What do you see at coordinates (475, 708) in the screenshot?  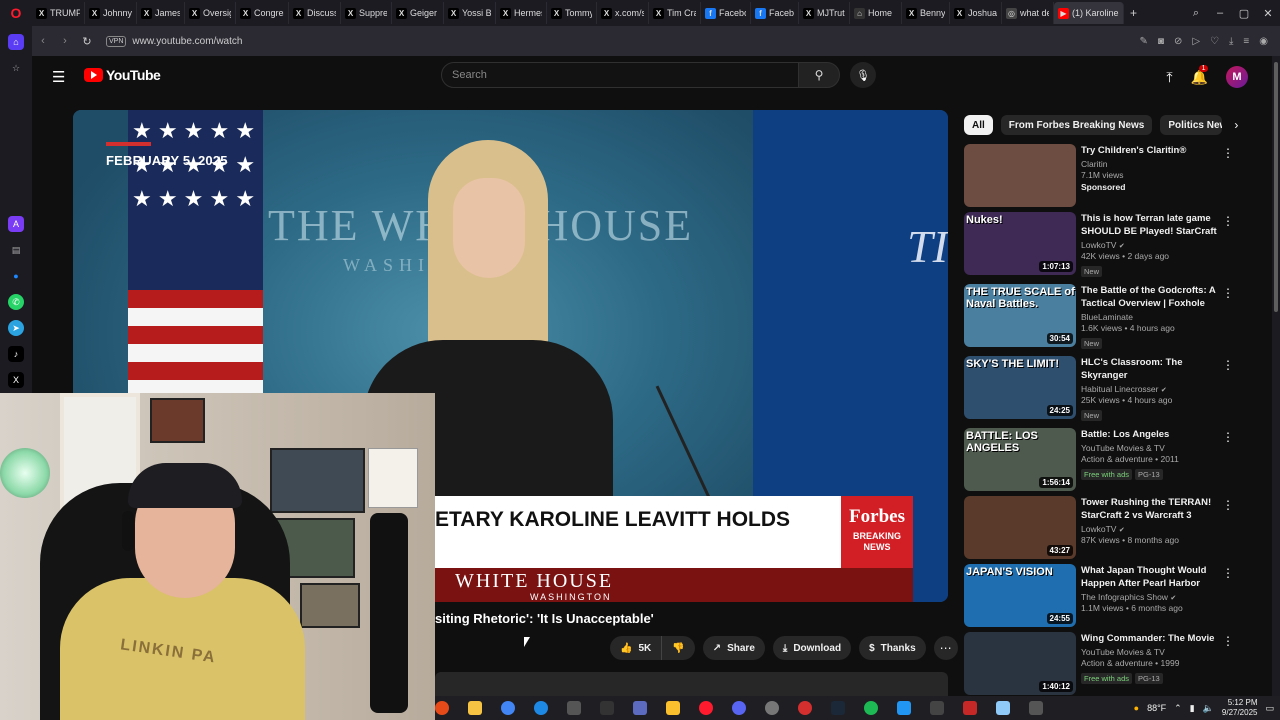 I see `file-explorer-icon` at bounding box center [475, 708].